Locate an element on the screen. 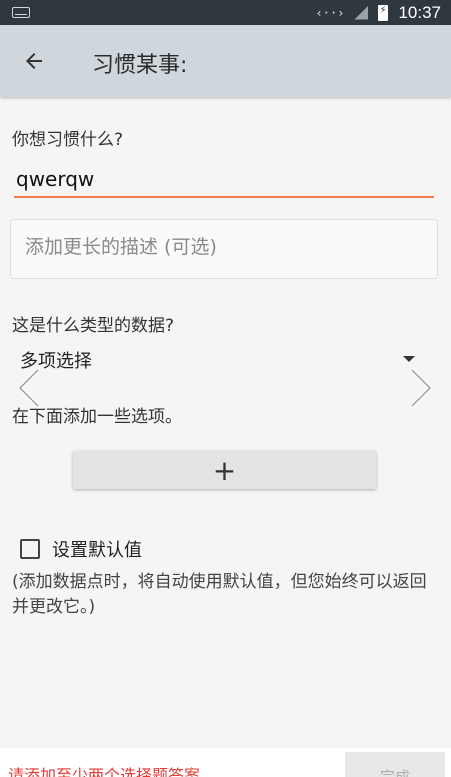 The width and height of the screenshot is (451, 777). default-value-checkbox is located at coordinates (30, 549).